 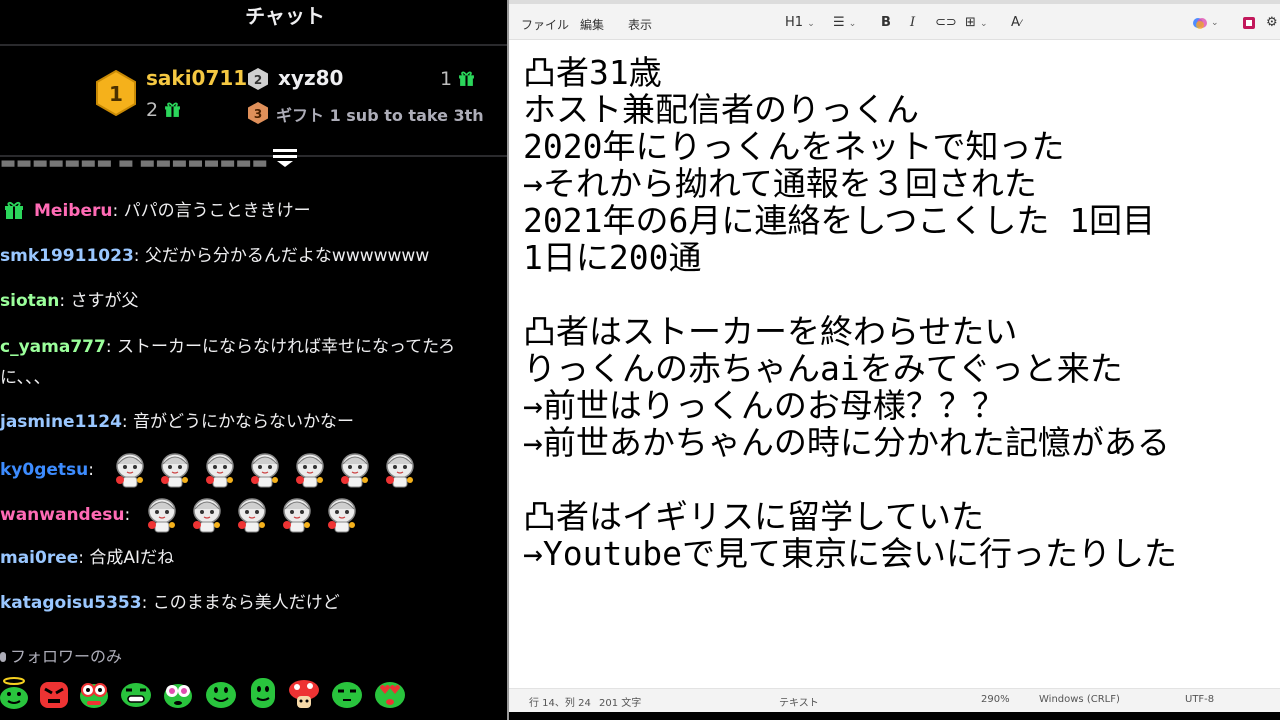 What do you see at coordinates (285, 16) in the screenshot?
I see `chat-title: チャット` at bounding box center [285, 16].